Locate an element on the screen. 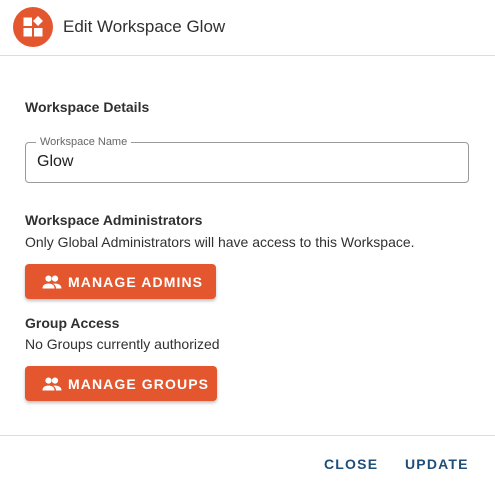 This screenshot has width=495, height=488. manage-groups-button: MANAGE GROUPS is located at coordinates (121, 383).